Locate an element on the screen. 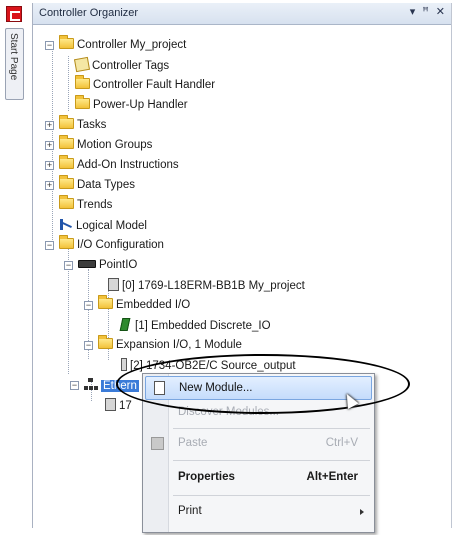  tree-item-data-types: + Data Types is located at coordinates (90, 185).